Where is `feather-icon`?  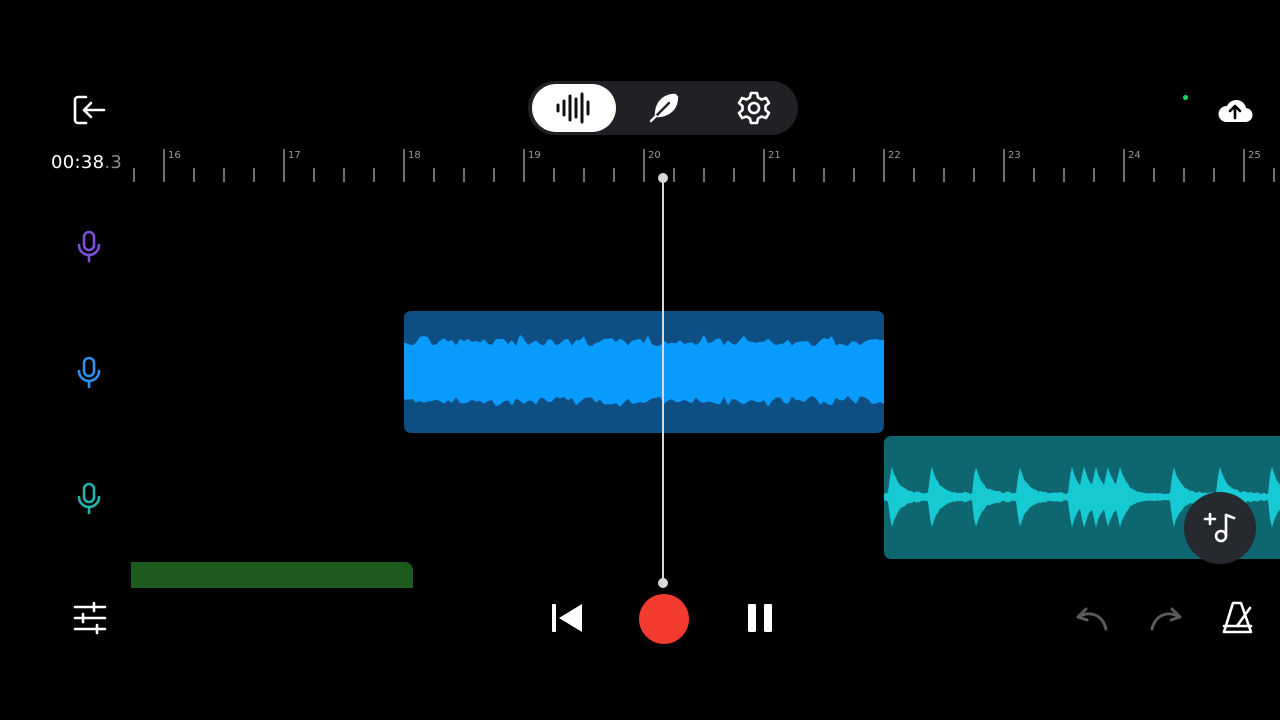
feather-icon is located at coordinates (664, 108).